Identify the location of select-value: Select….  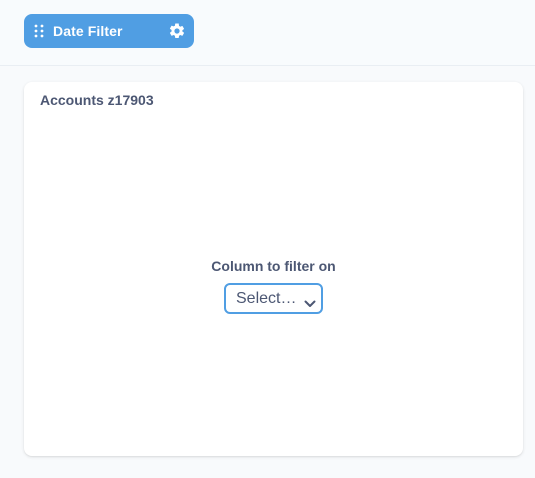
(266, 298).